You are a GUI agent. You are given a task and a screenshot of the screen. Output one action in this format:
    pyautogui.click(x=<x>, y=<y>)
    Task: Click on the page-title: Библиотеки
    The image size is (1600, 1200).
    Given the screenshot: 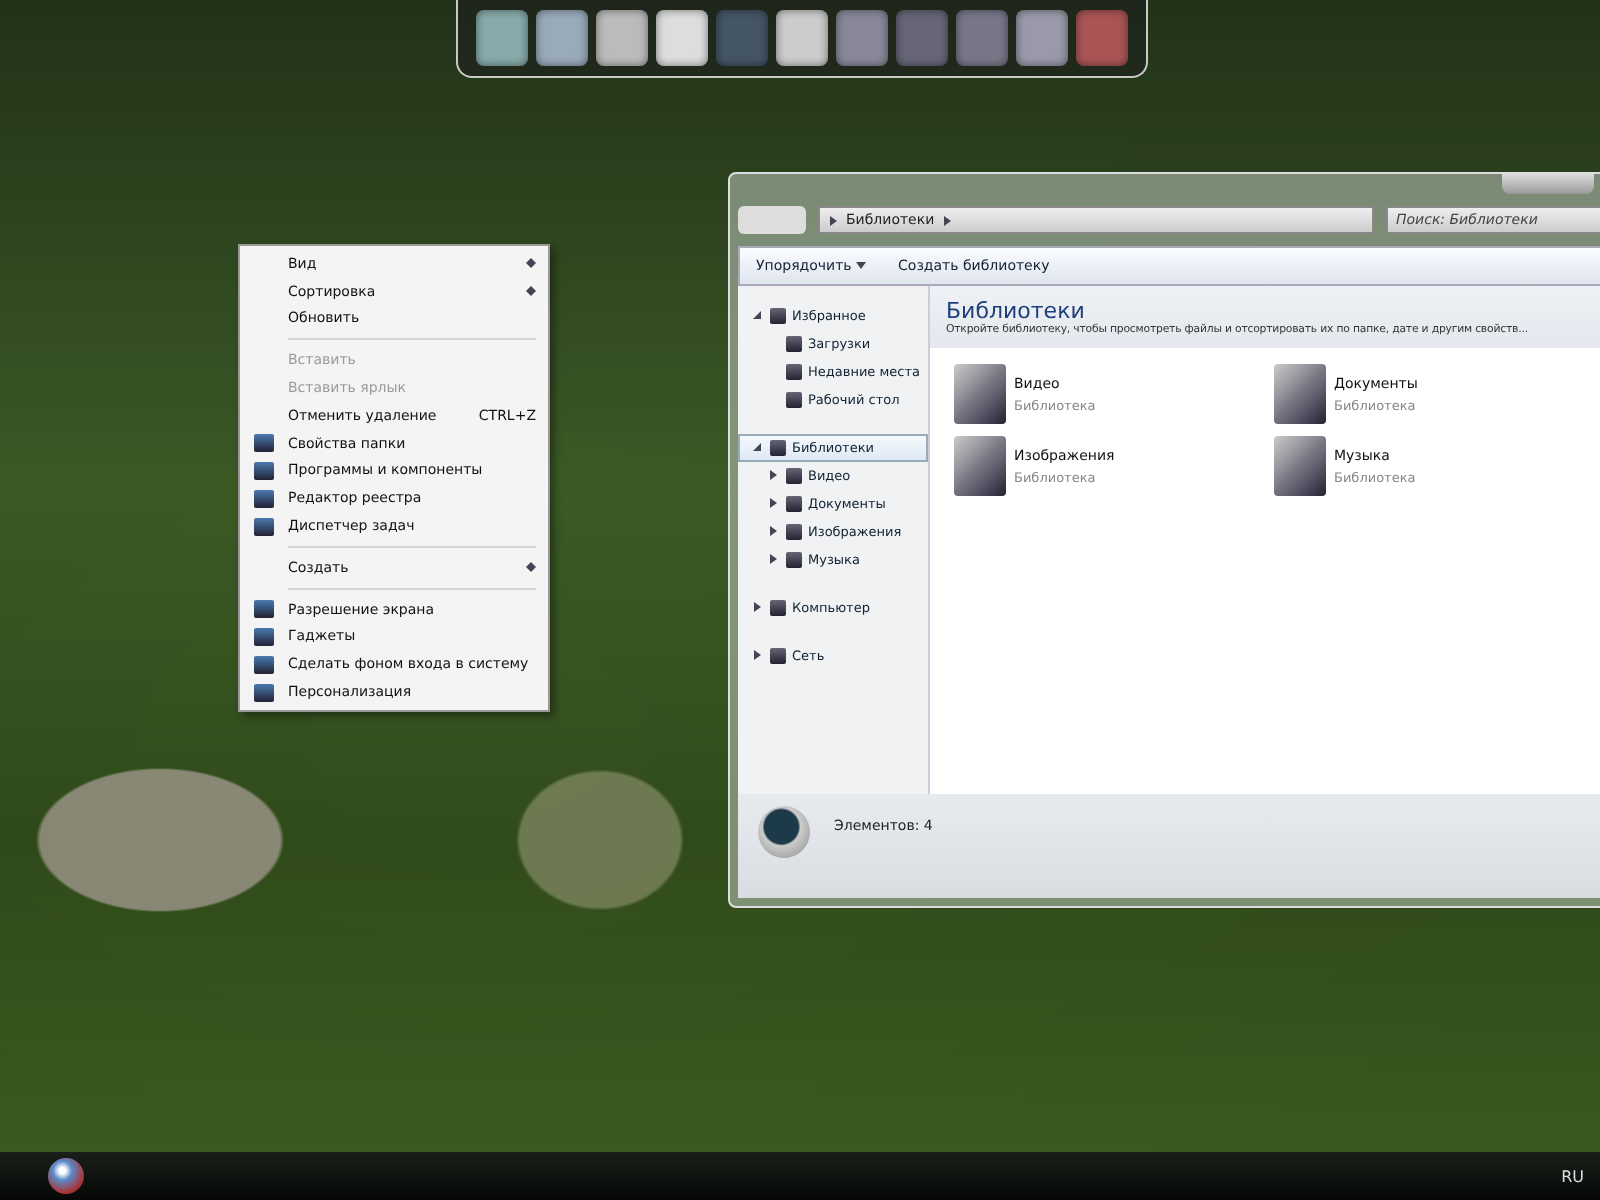 What is the action you would take?
    pyautogui.click(x=1015, y=311)
    